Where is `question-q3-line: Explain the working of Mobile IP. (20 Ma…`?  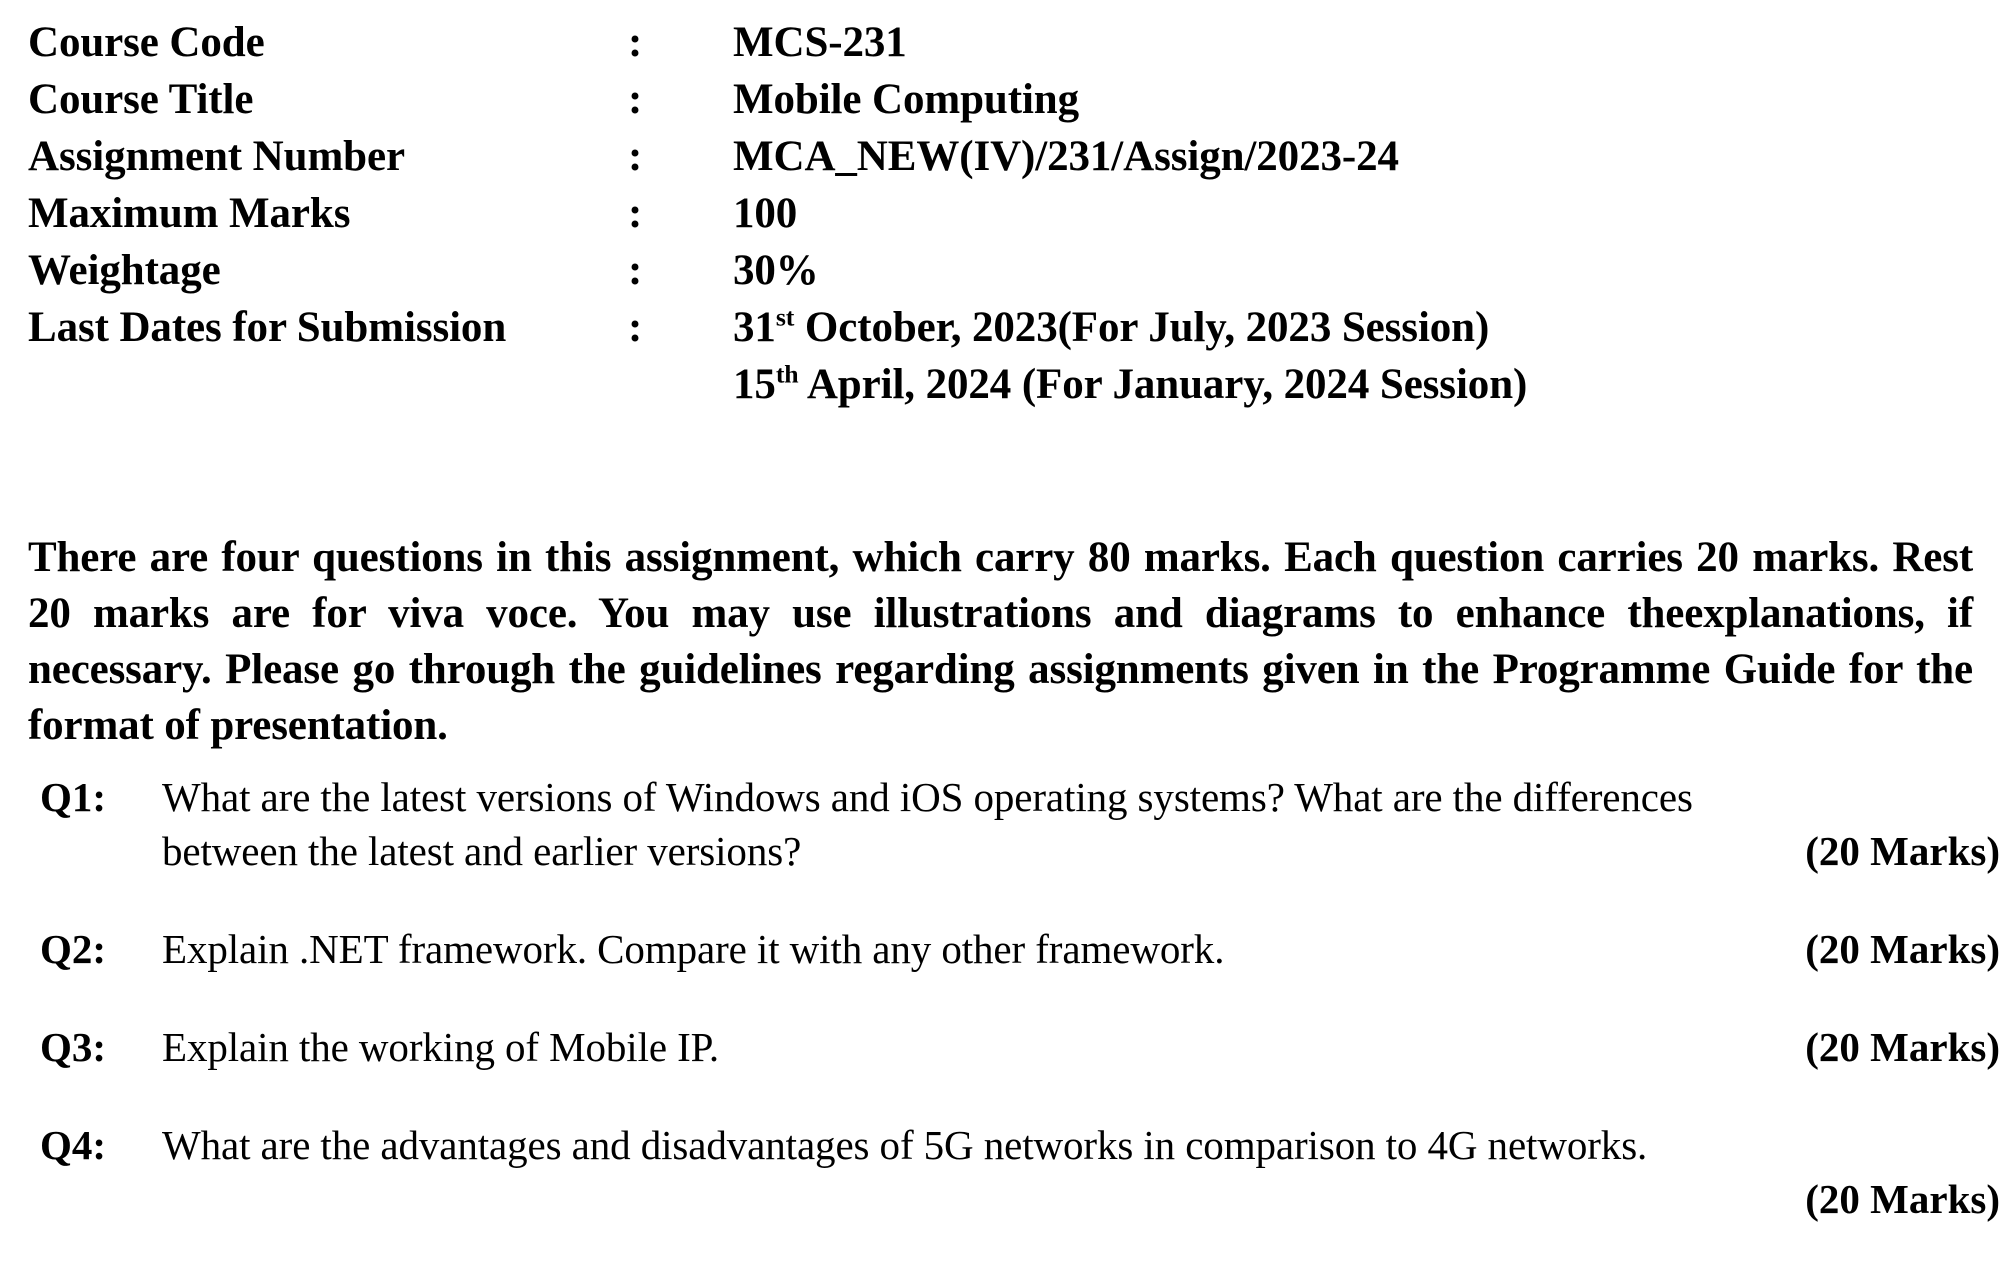 question-q3-line: Explain the working of Mobile IP. (20 Ma… is located at coordinates (1081, 1047).